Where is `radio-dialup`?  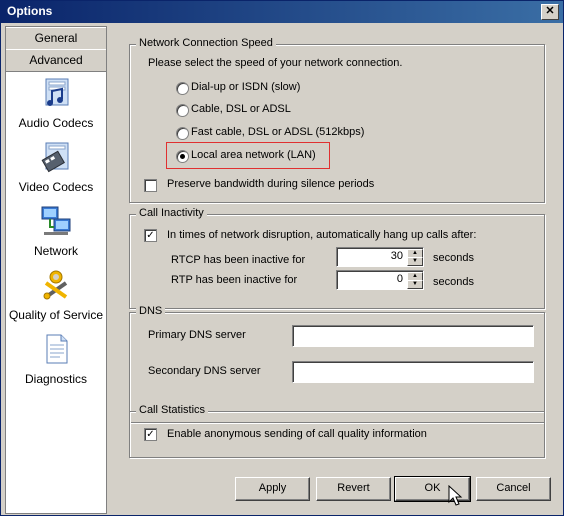 radio-dialup is located at coordinates (182, 88).